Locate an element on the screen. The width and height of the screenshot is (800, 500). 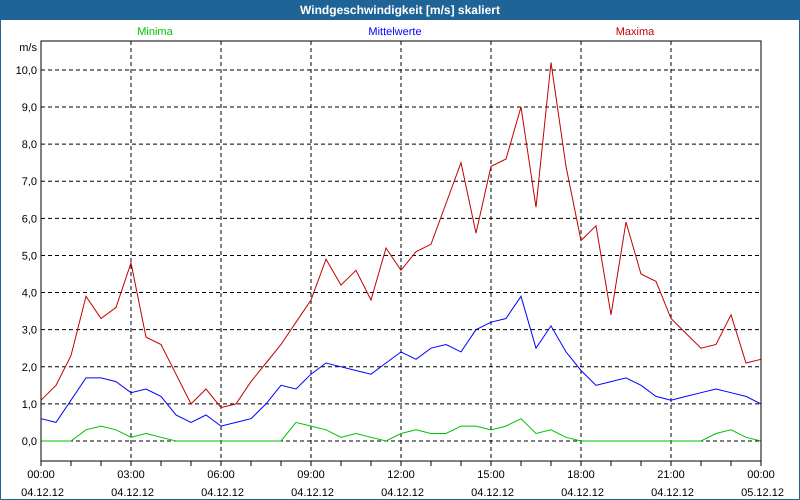
axis-label: 0,0 is located at coordinates (29, 442).